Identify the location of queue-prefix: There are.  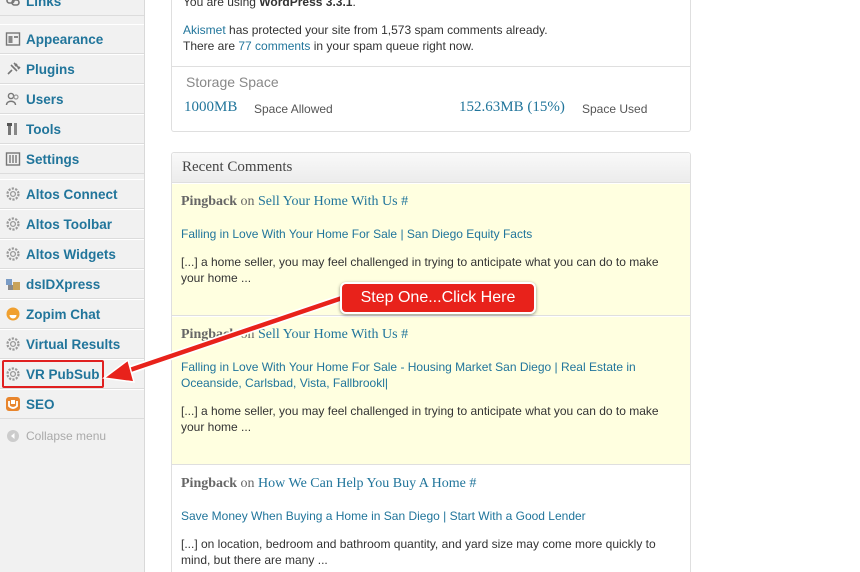
(211, 46).